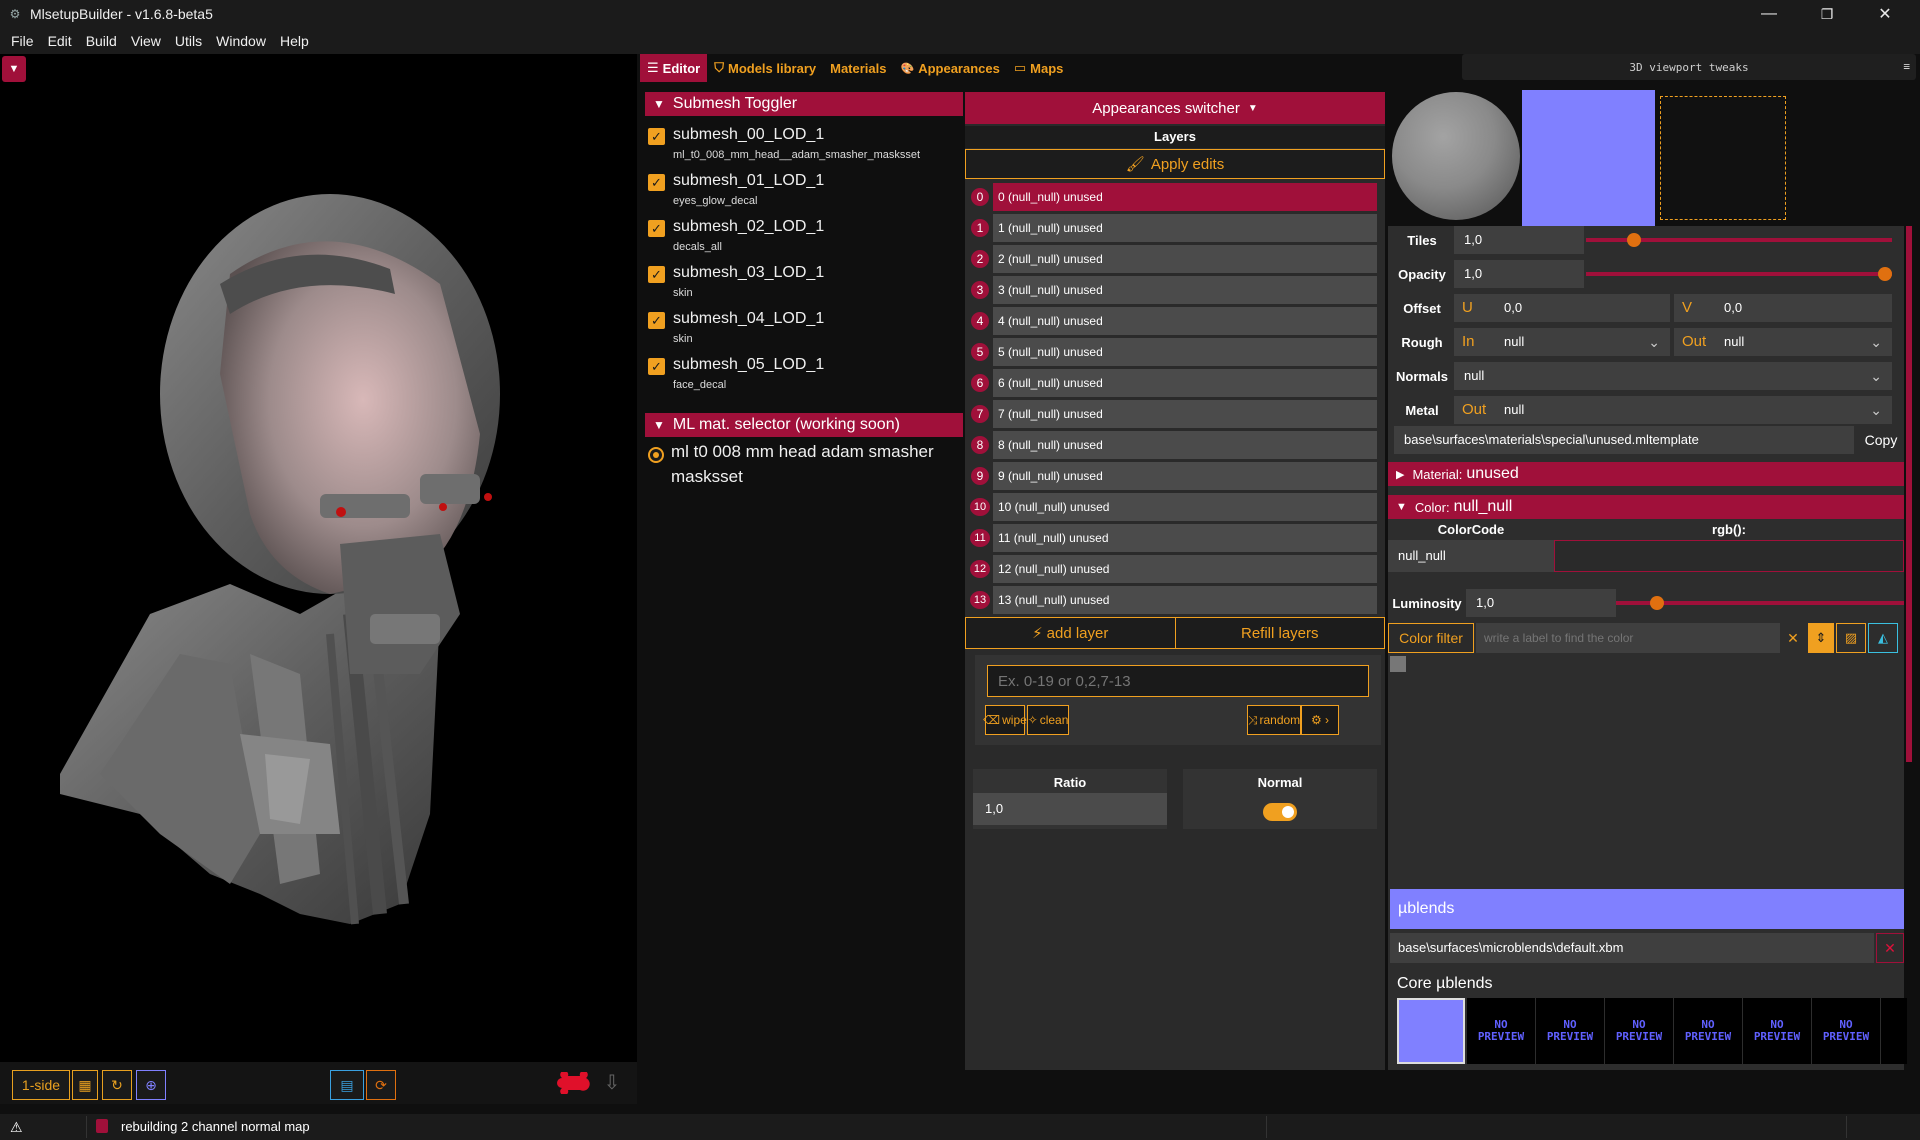  What do you see at coordinates (1519, 240) in the screenshot?
I see `tiles-input: 1,0` at bounding box center [1519, 240].